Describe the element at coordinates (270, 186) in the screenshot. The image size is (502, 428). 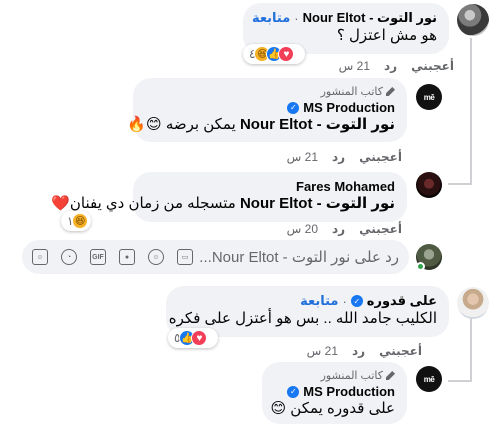
I see `comment-author-line: Fares Mohamed` at that location.